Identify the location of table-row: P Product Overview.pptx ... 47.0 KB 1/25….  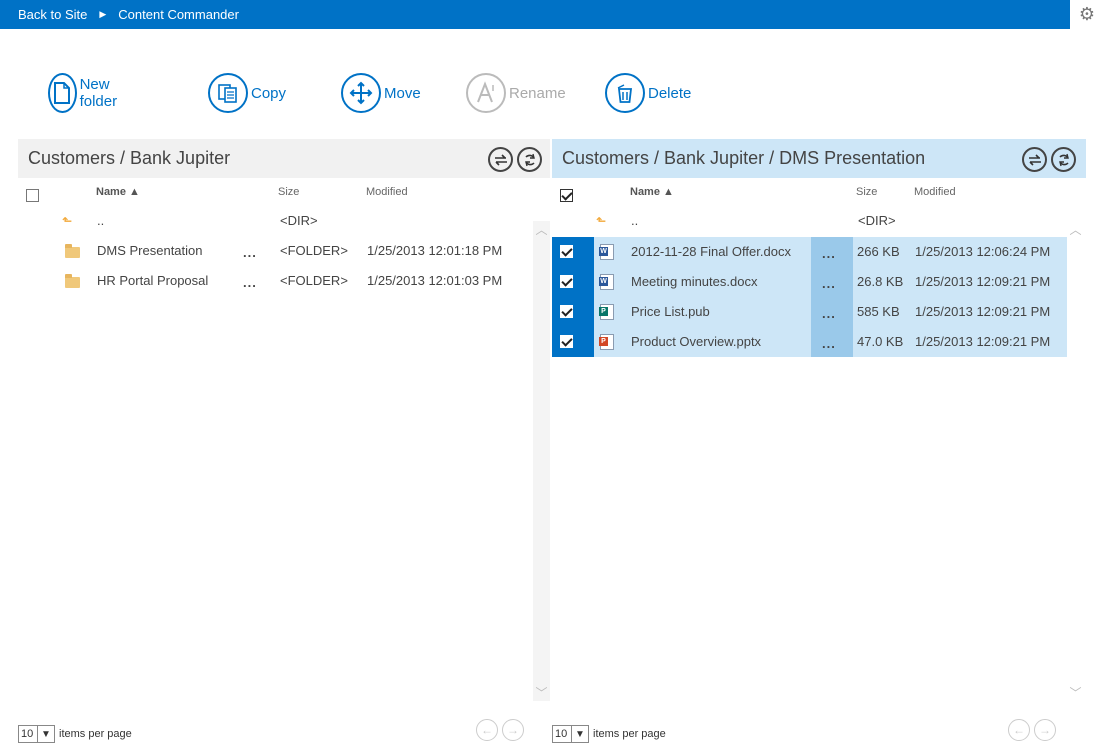
(809, 342).